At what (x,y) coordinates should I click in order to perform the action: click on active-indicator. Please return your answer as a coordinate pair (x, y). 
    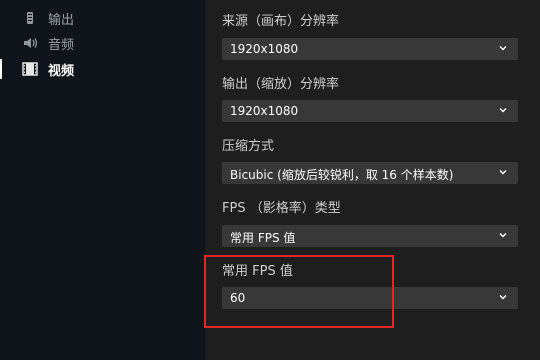
    Looking at the image, I should click on (1, 69).